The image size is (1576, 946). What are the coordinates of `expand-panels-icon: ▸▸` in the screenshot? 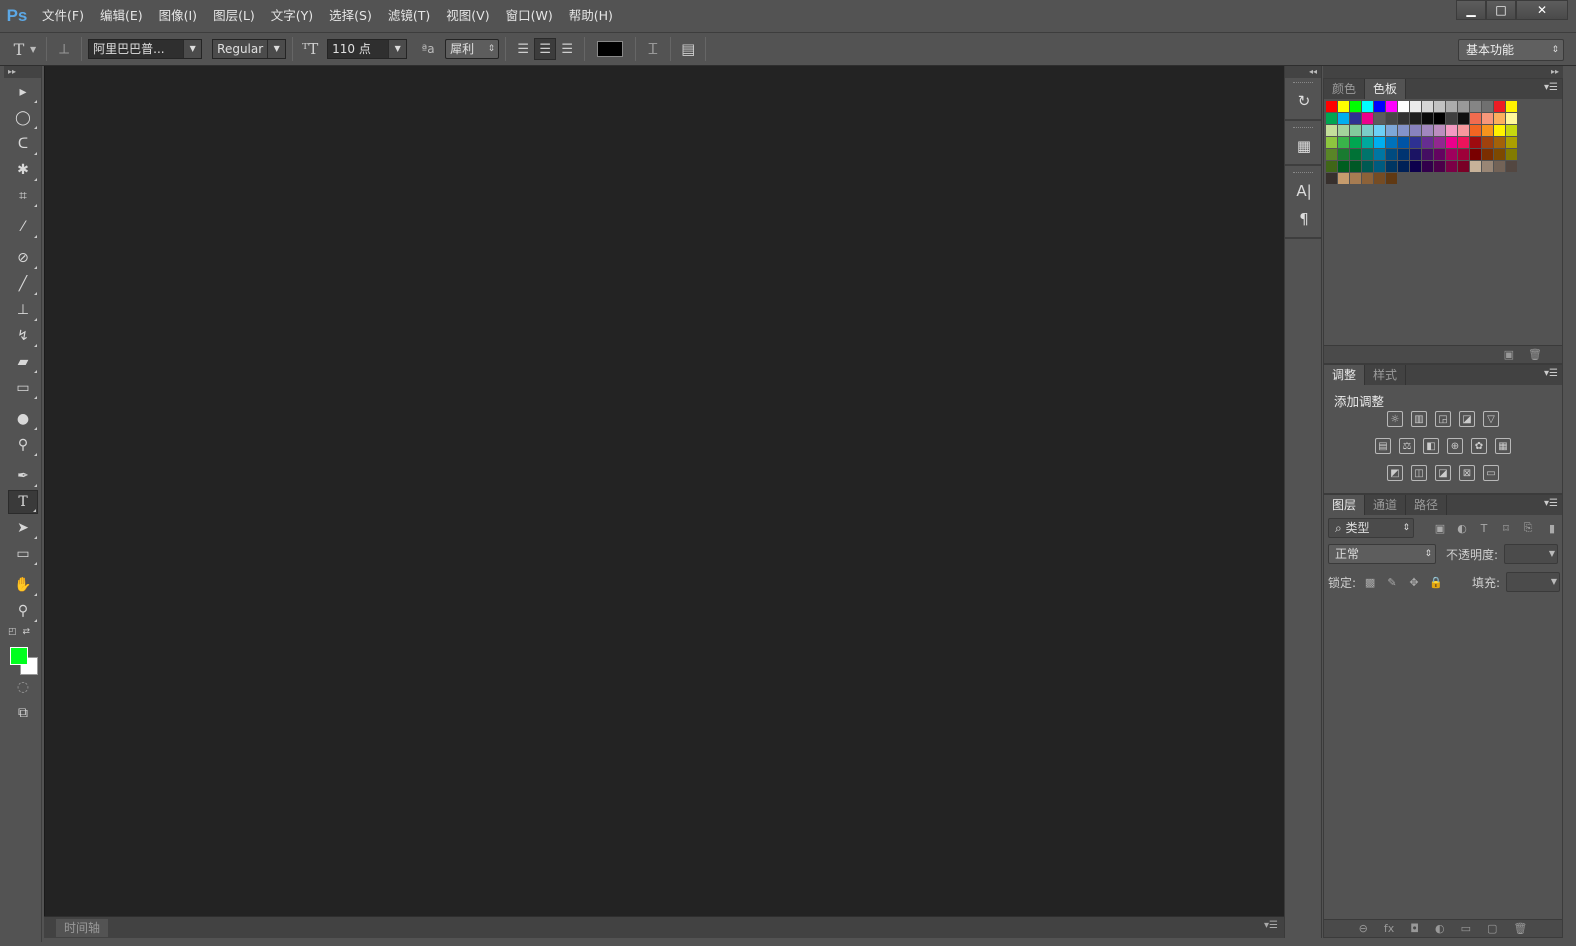 It's located at (1443, 72).